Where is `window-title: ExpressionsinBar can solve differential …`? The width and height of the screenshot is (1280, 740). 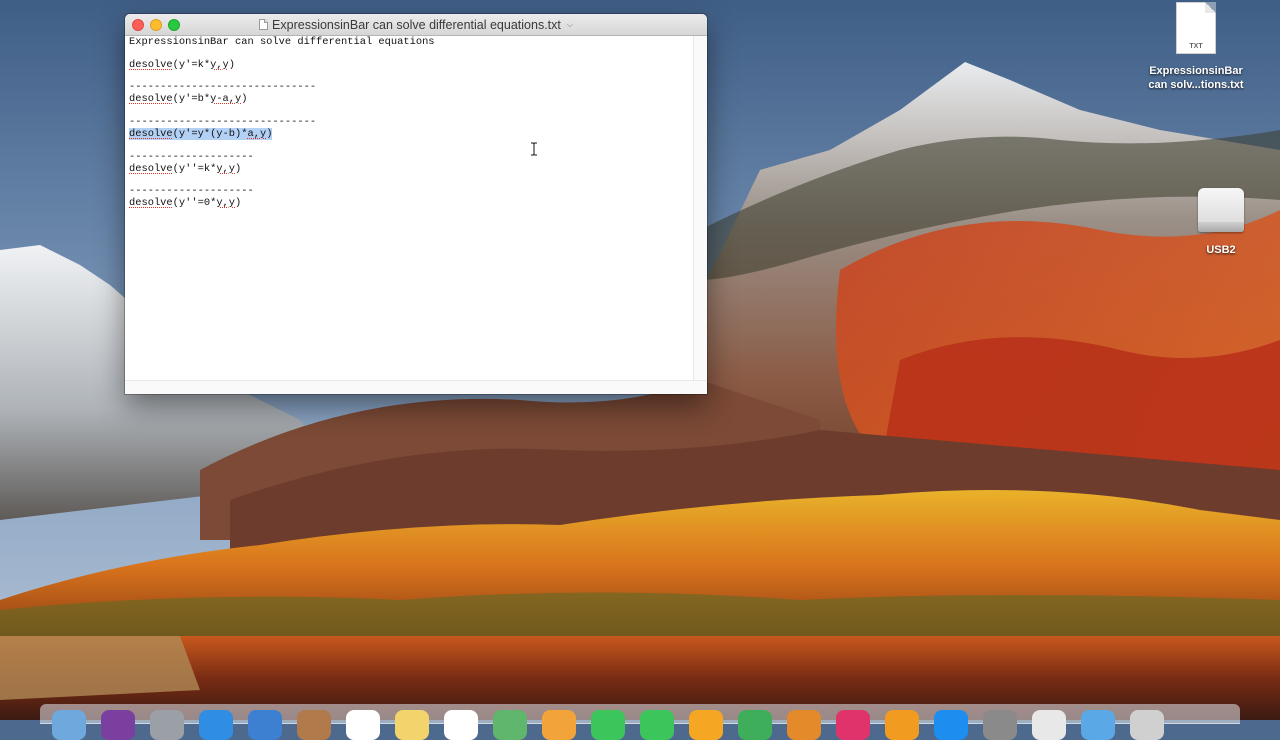
window-title: ExpressionsinBar can solve differential … is located at coordinates (416, 25).